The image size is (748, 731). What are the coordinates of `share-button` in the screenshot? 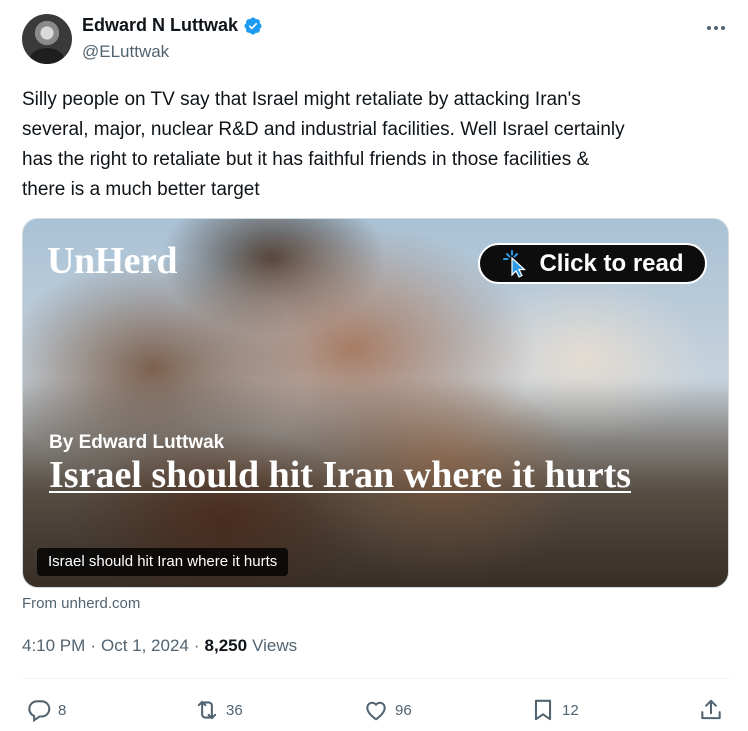 It's located at (711, 710).